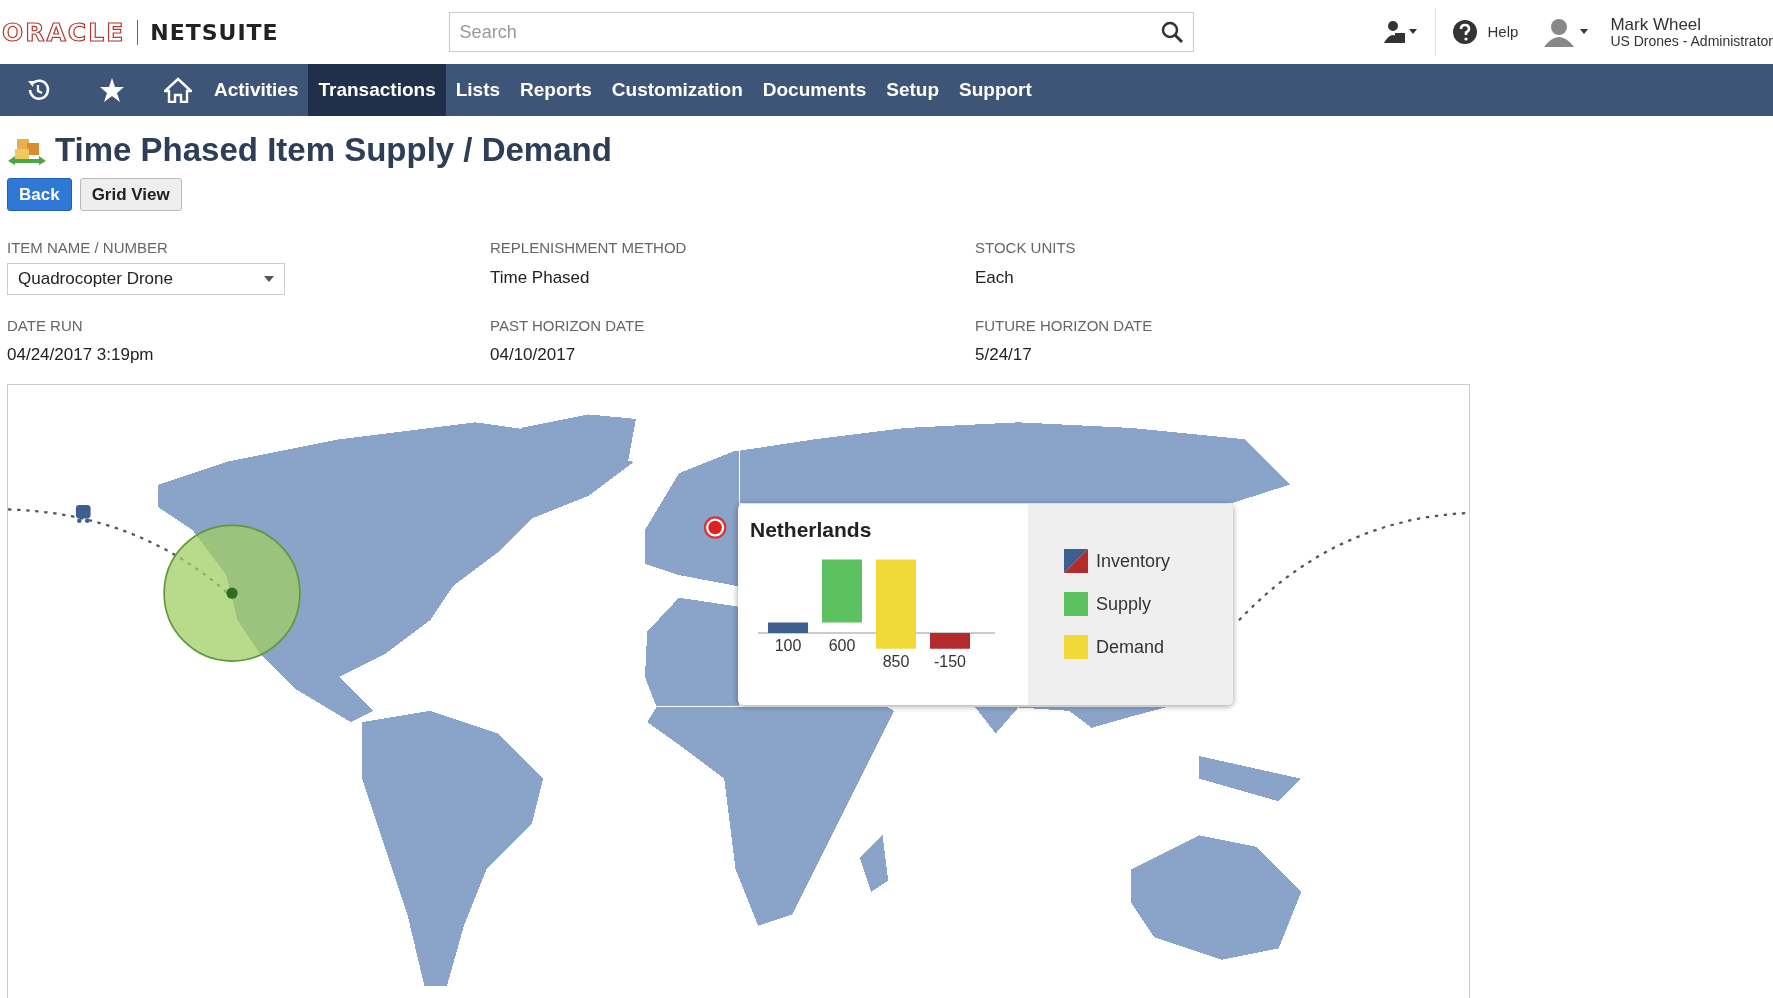 Image resolution: width=1773 pixels, height=998 pixels. Describe the element at coordinates (1503, 32) in the screenshot. I see `help-link: Help` at that location.